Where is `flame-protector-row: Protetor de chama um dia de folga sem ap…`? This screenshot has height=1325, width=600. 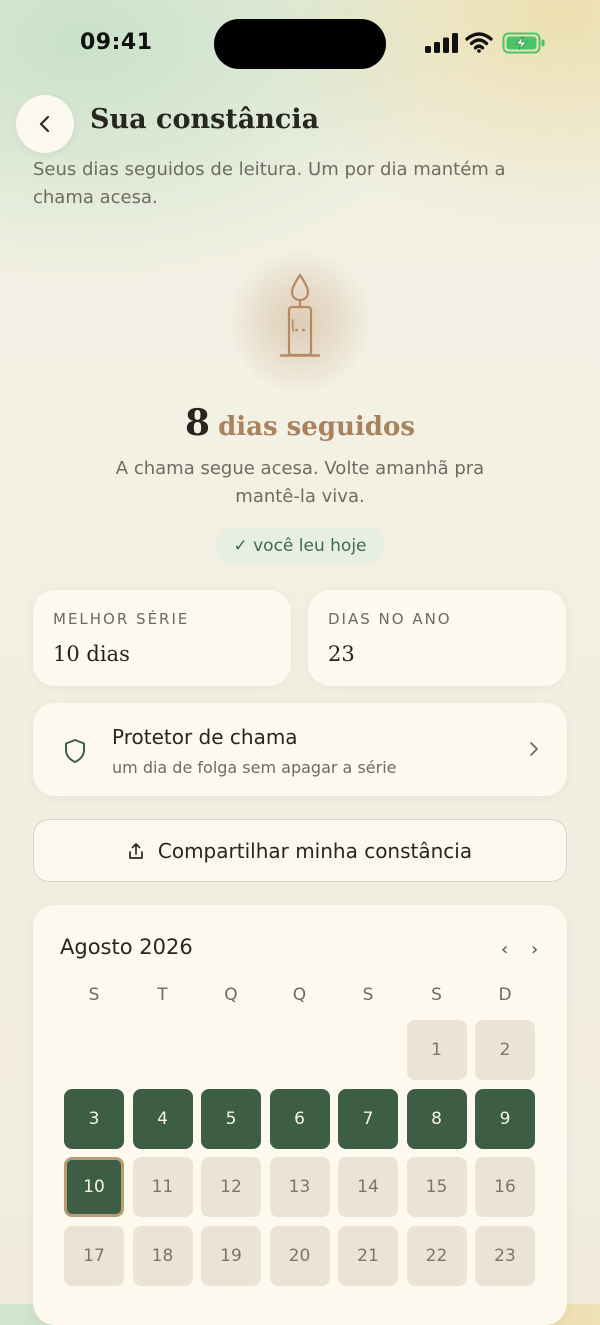
flame-protector-row: Protetor de chama um dia de folga sem ap… is located at coordinates (300, 749).